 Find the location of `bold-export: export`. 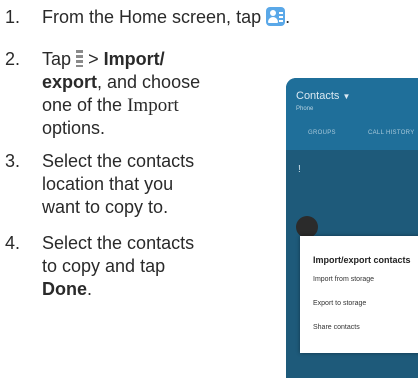

bold-export: export is located at coordinates (70, 82).